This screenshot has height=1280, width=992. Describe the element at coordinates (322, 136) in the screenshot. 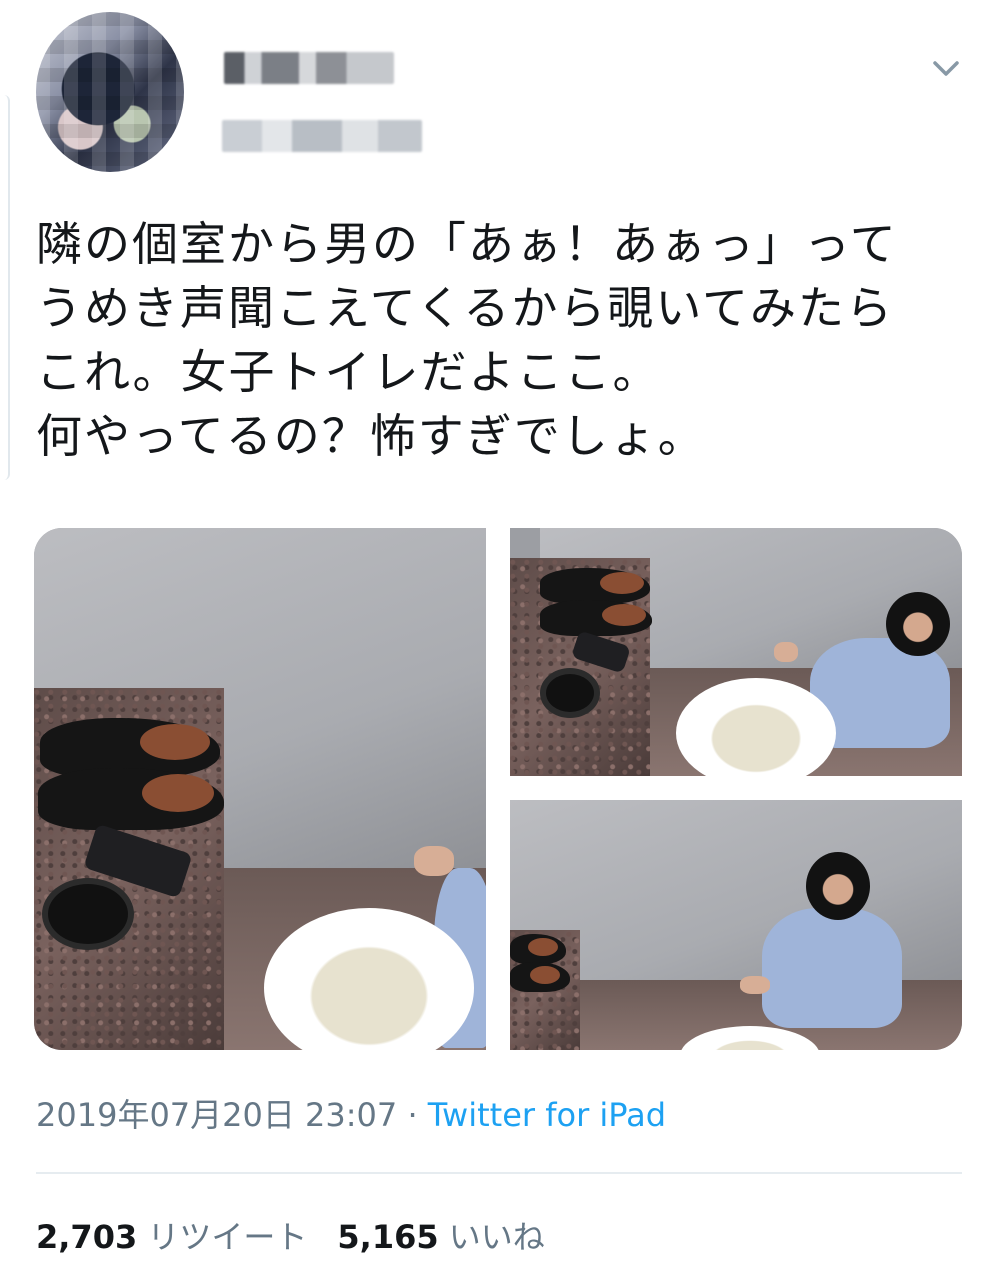

I see `username-redacted` at that location.